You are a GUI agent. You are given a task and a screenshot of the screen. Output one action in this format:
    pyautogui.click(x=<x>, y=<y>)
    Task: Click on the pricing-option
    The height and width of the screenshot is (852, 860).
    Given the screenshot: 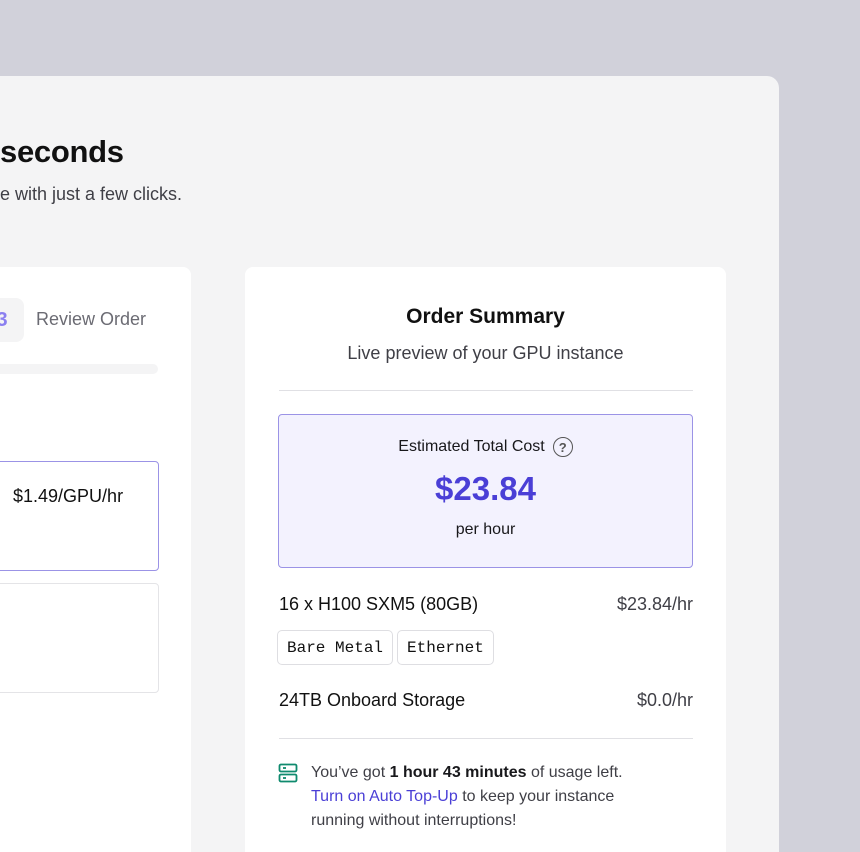 What is the action you would take?
    pyautogui.click(x=79, y=638)
    